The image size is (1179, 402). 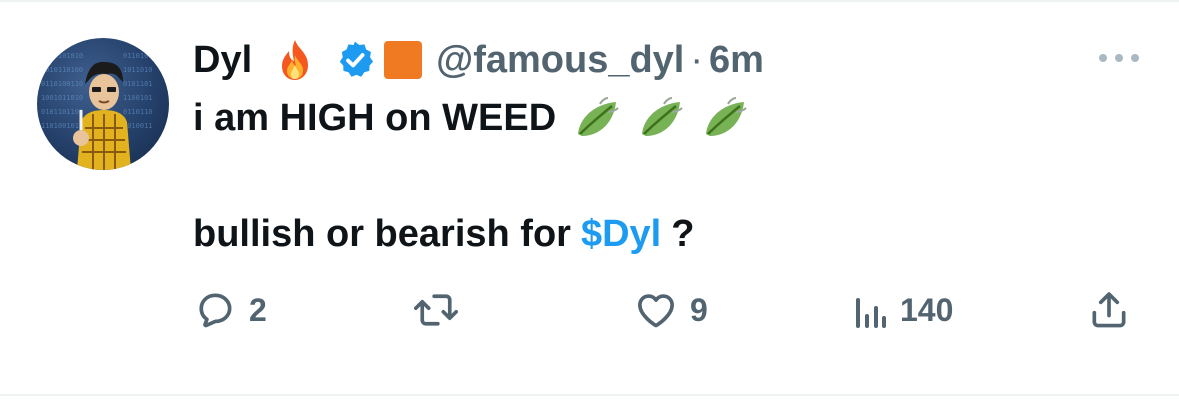 What do you see at coordinates (699, 309) in the screenshot?
I see `like-count: 9` at bounding box center [699, 309].